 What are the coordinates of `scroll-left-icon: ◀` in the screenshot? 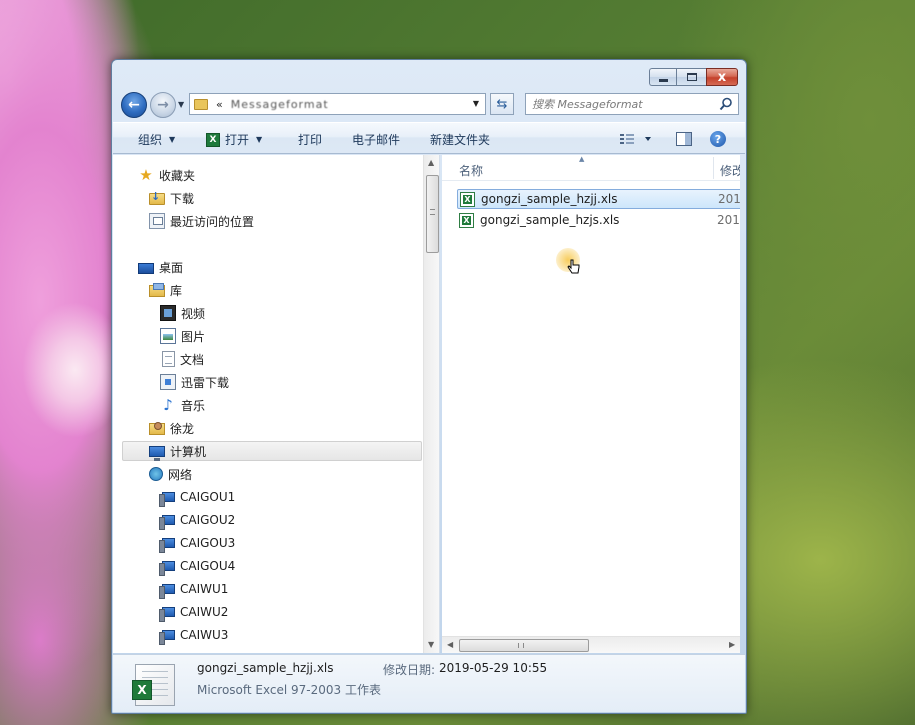 It's located at (450, 644).